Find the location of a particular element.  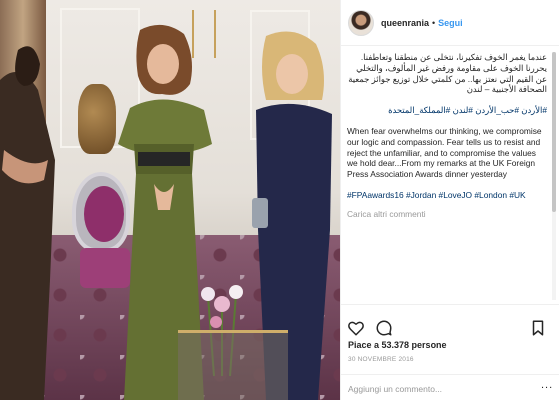

caption-scrollbar is located at coordinates (554, 176).